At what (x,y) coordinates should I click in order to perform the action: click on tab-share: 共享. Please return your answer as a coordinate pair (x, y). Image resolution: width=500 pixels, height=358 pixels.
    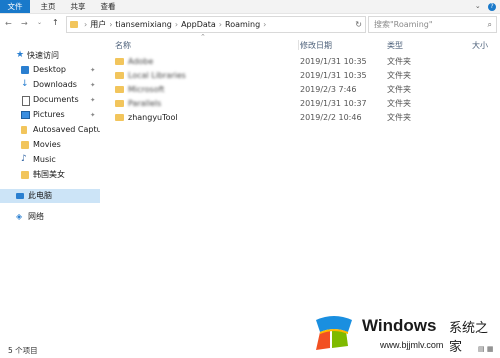
    Looking at the image, I should click on (78, 6).